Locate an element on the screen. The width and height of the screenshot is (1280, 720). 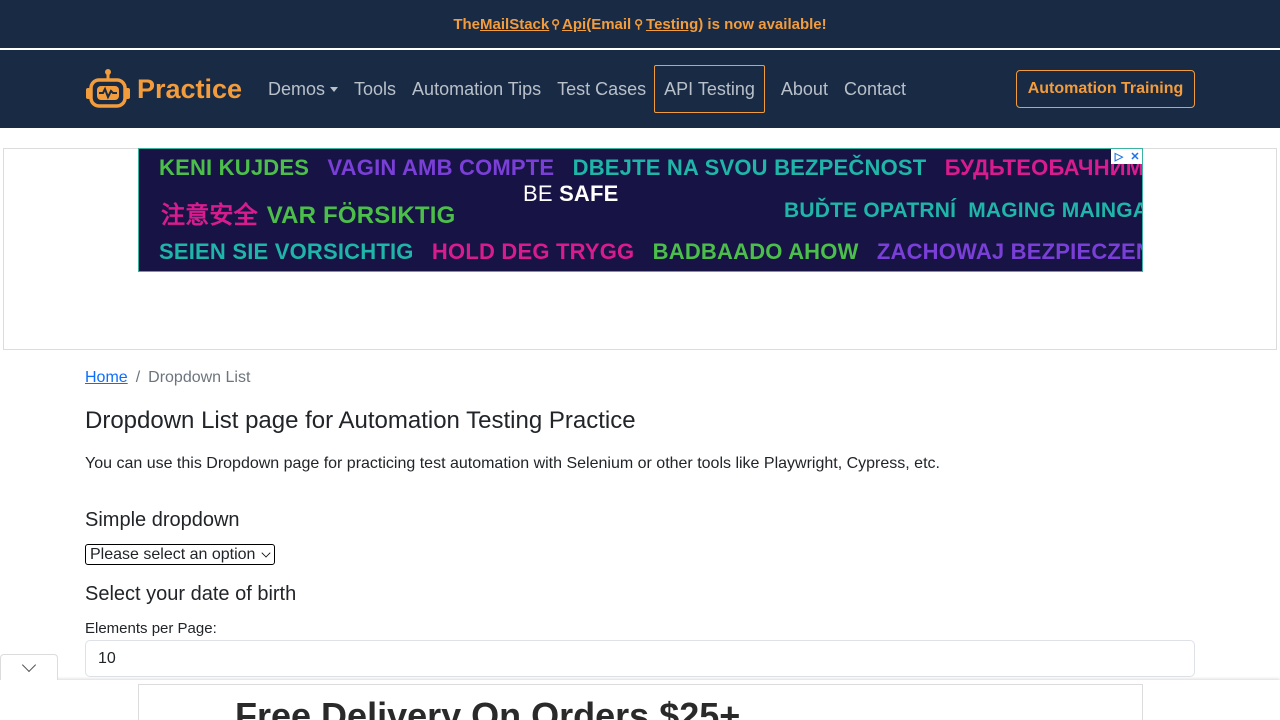
sticky-ad-collapse-button is located at coordinates (29, 667).